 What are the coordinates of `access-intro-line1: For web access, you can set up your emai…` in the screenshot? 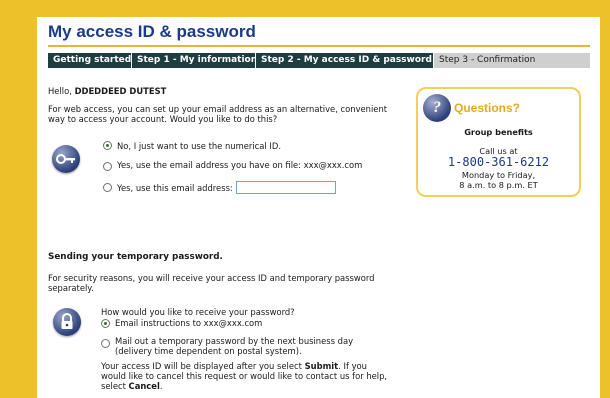 It's located at (218, 109).